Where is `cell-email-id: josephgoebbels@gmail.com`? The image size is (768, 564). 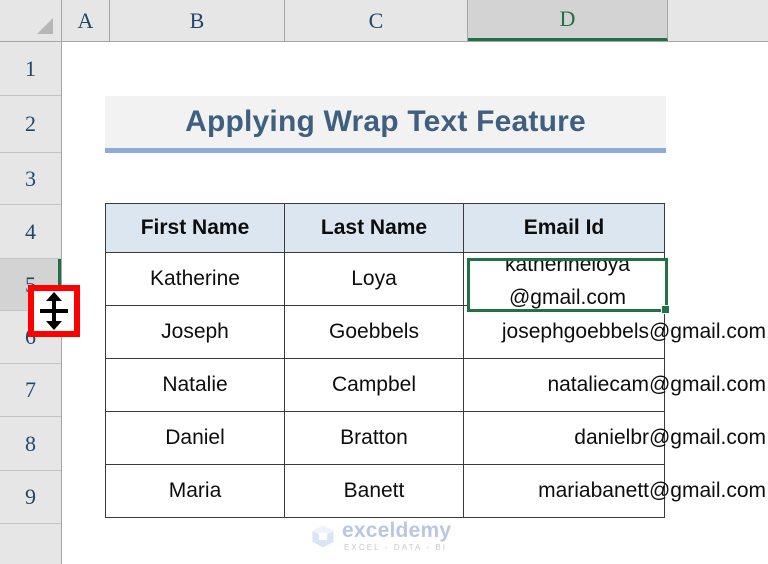 cell-email-id: josephgoebbels@gmail.com is located at coordinates (614, 332).